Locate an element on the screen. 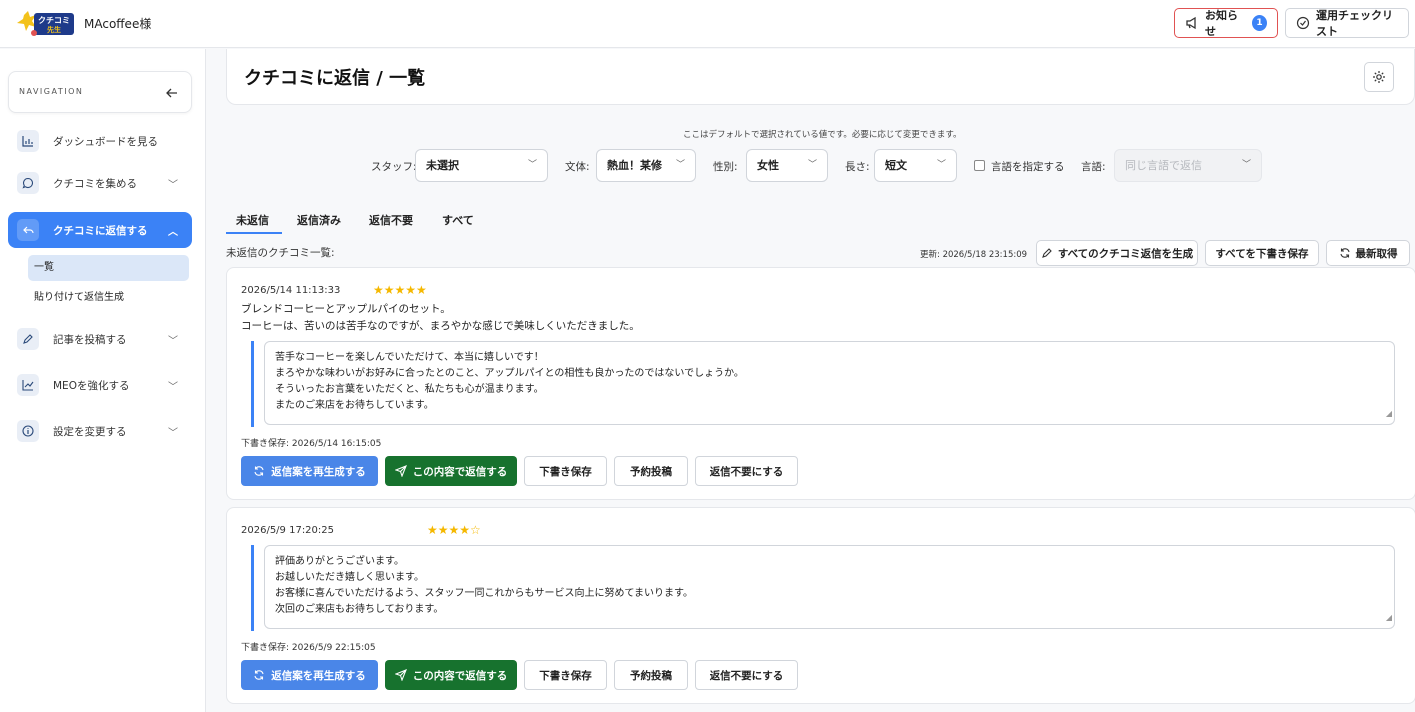 The height and width of the screenshot is (712, 1415). sidebar-item-label: MEOを強化する is located at coordinates (91, 385).